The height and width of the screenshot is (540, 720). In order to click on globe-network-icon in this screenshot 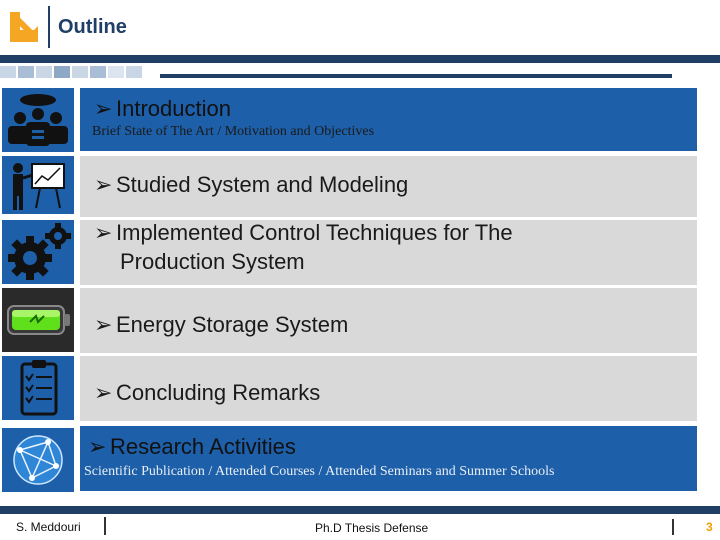, I will do `click(38, 460)`.